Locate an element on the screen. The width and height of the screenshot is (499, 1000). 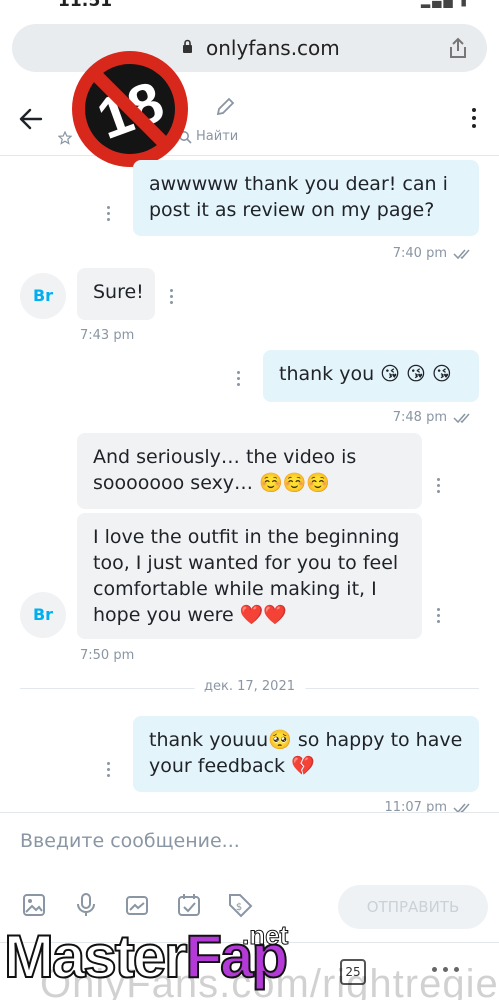
share-icon is located at coordinates (458, 48).